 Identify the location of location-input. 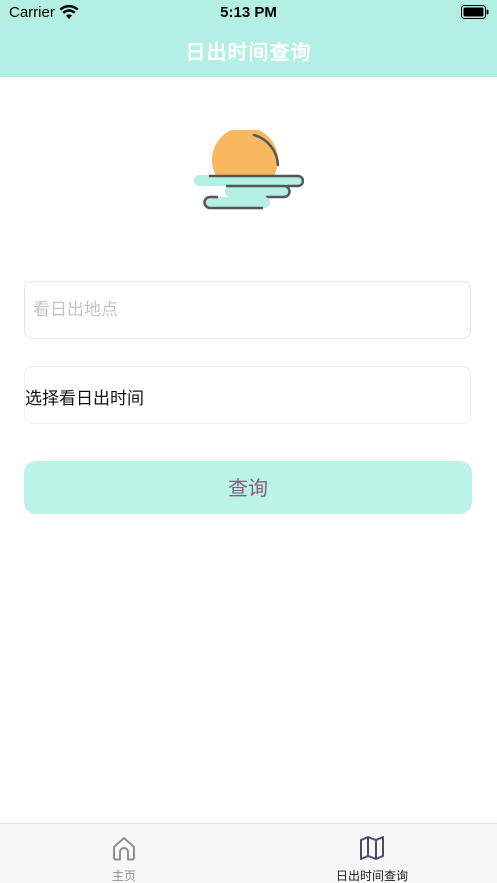
(248, 310).